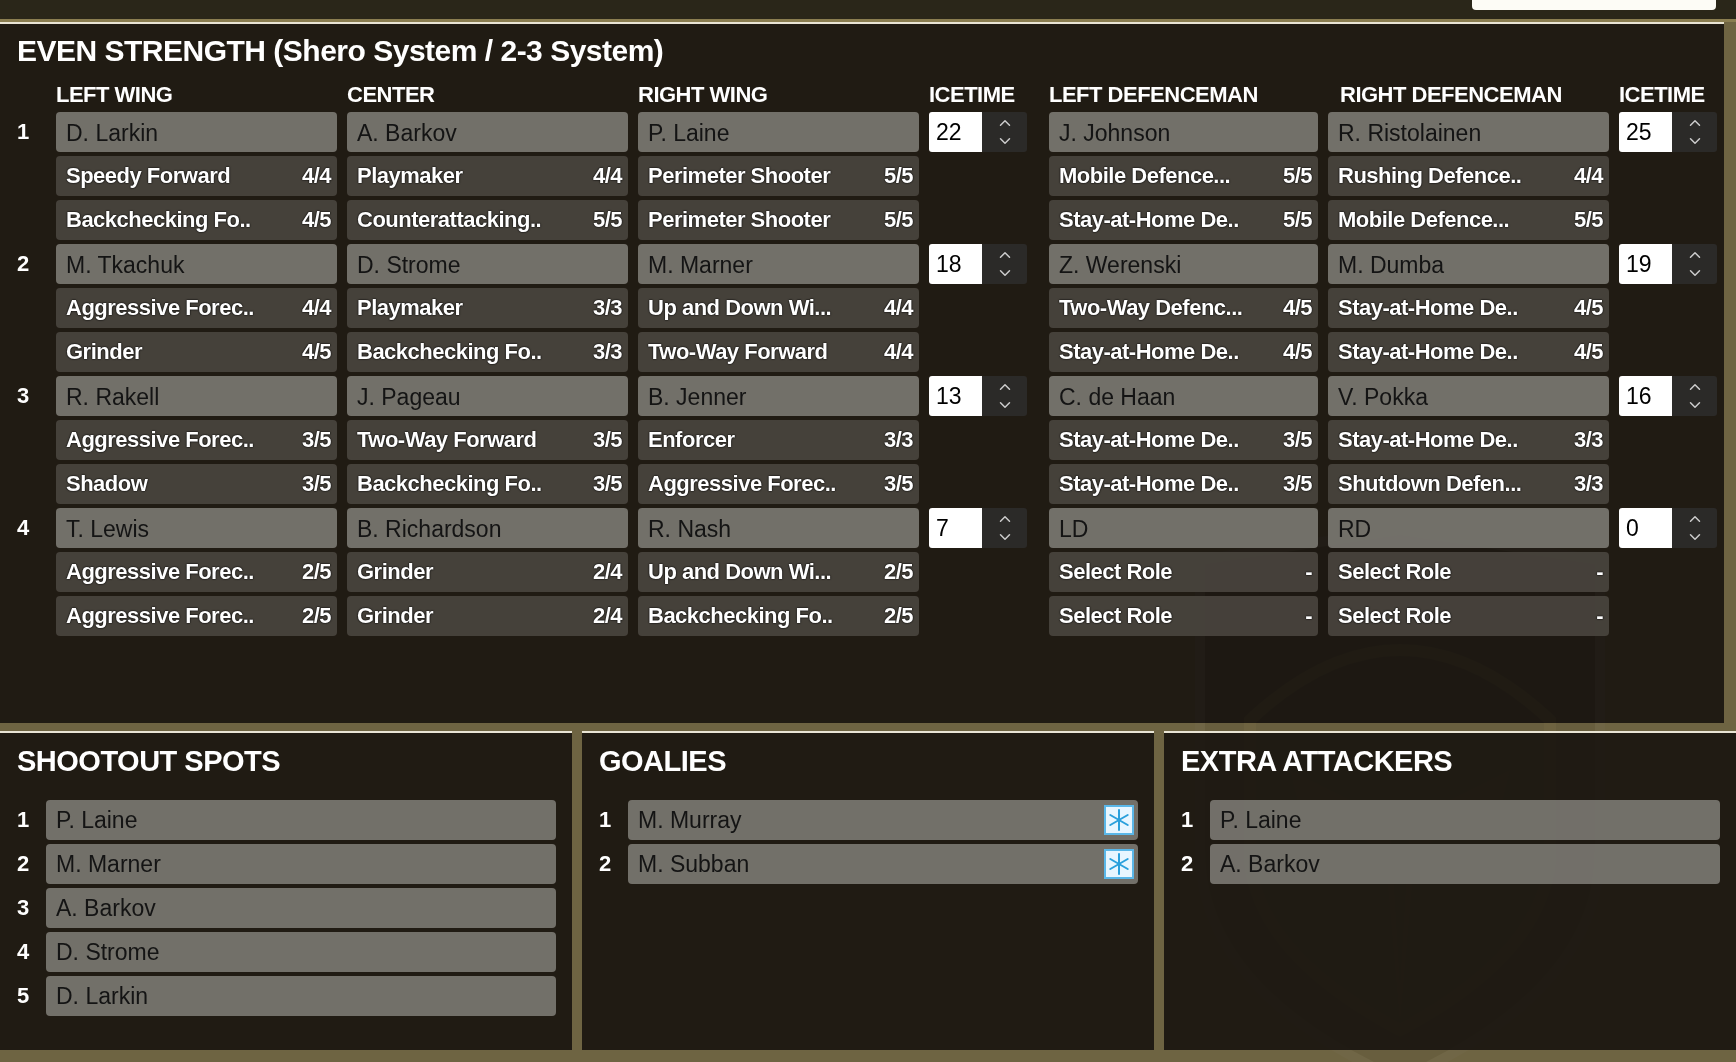 Image resolution: width=1736 pixels, height=1062 pixels. What do you see at coordinates (487, 528) in the screenshot?
I see `player-name-cell: B. Richardson` at bounding box center [487, 528].